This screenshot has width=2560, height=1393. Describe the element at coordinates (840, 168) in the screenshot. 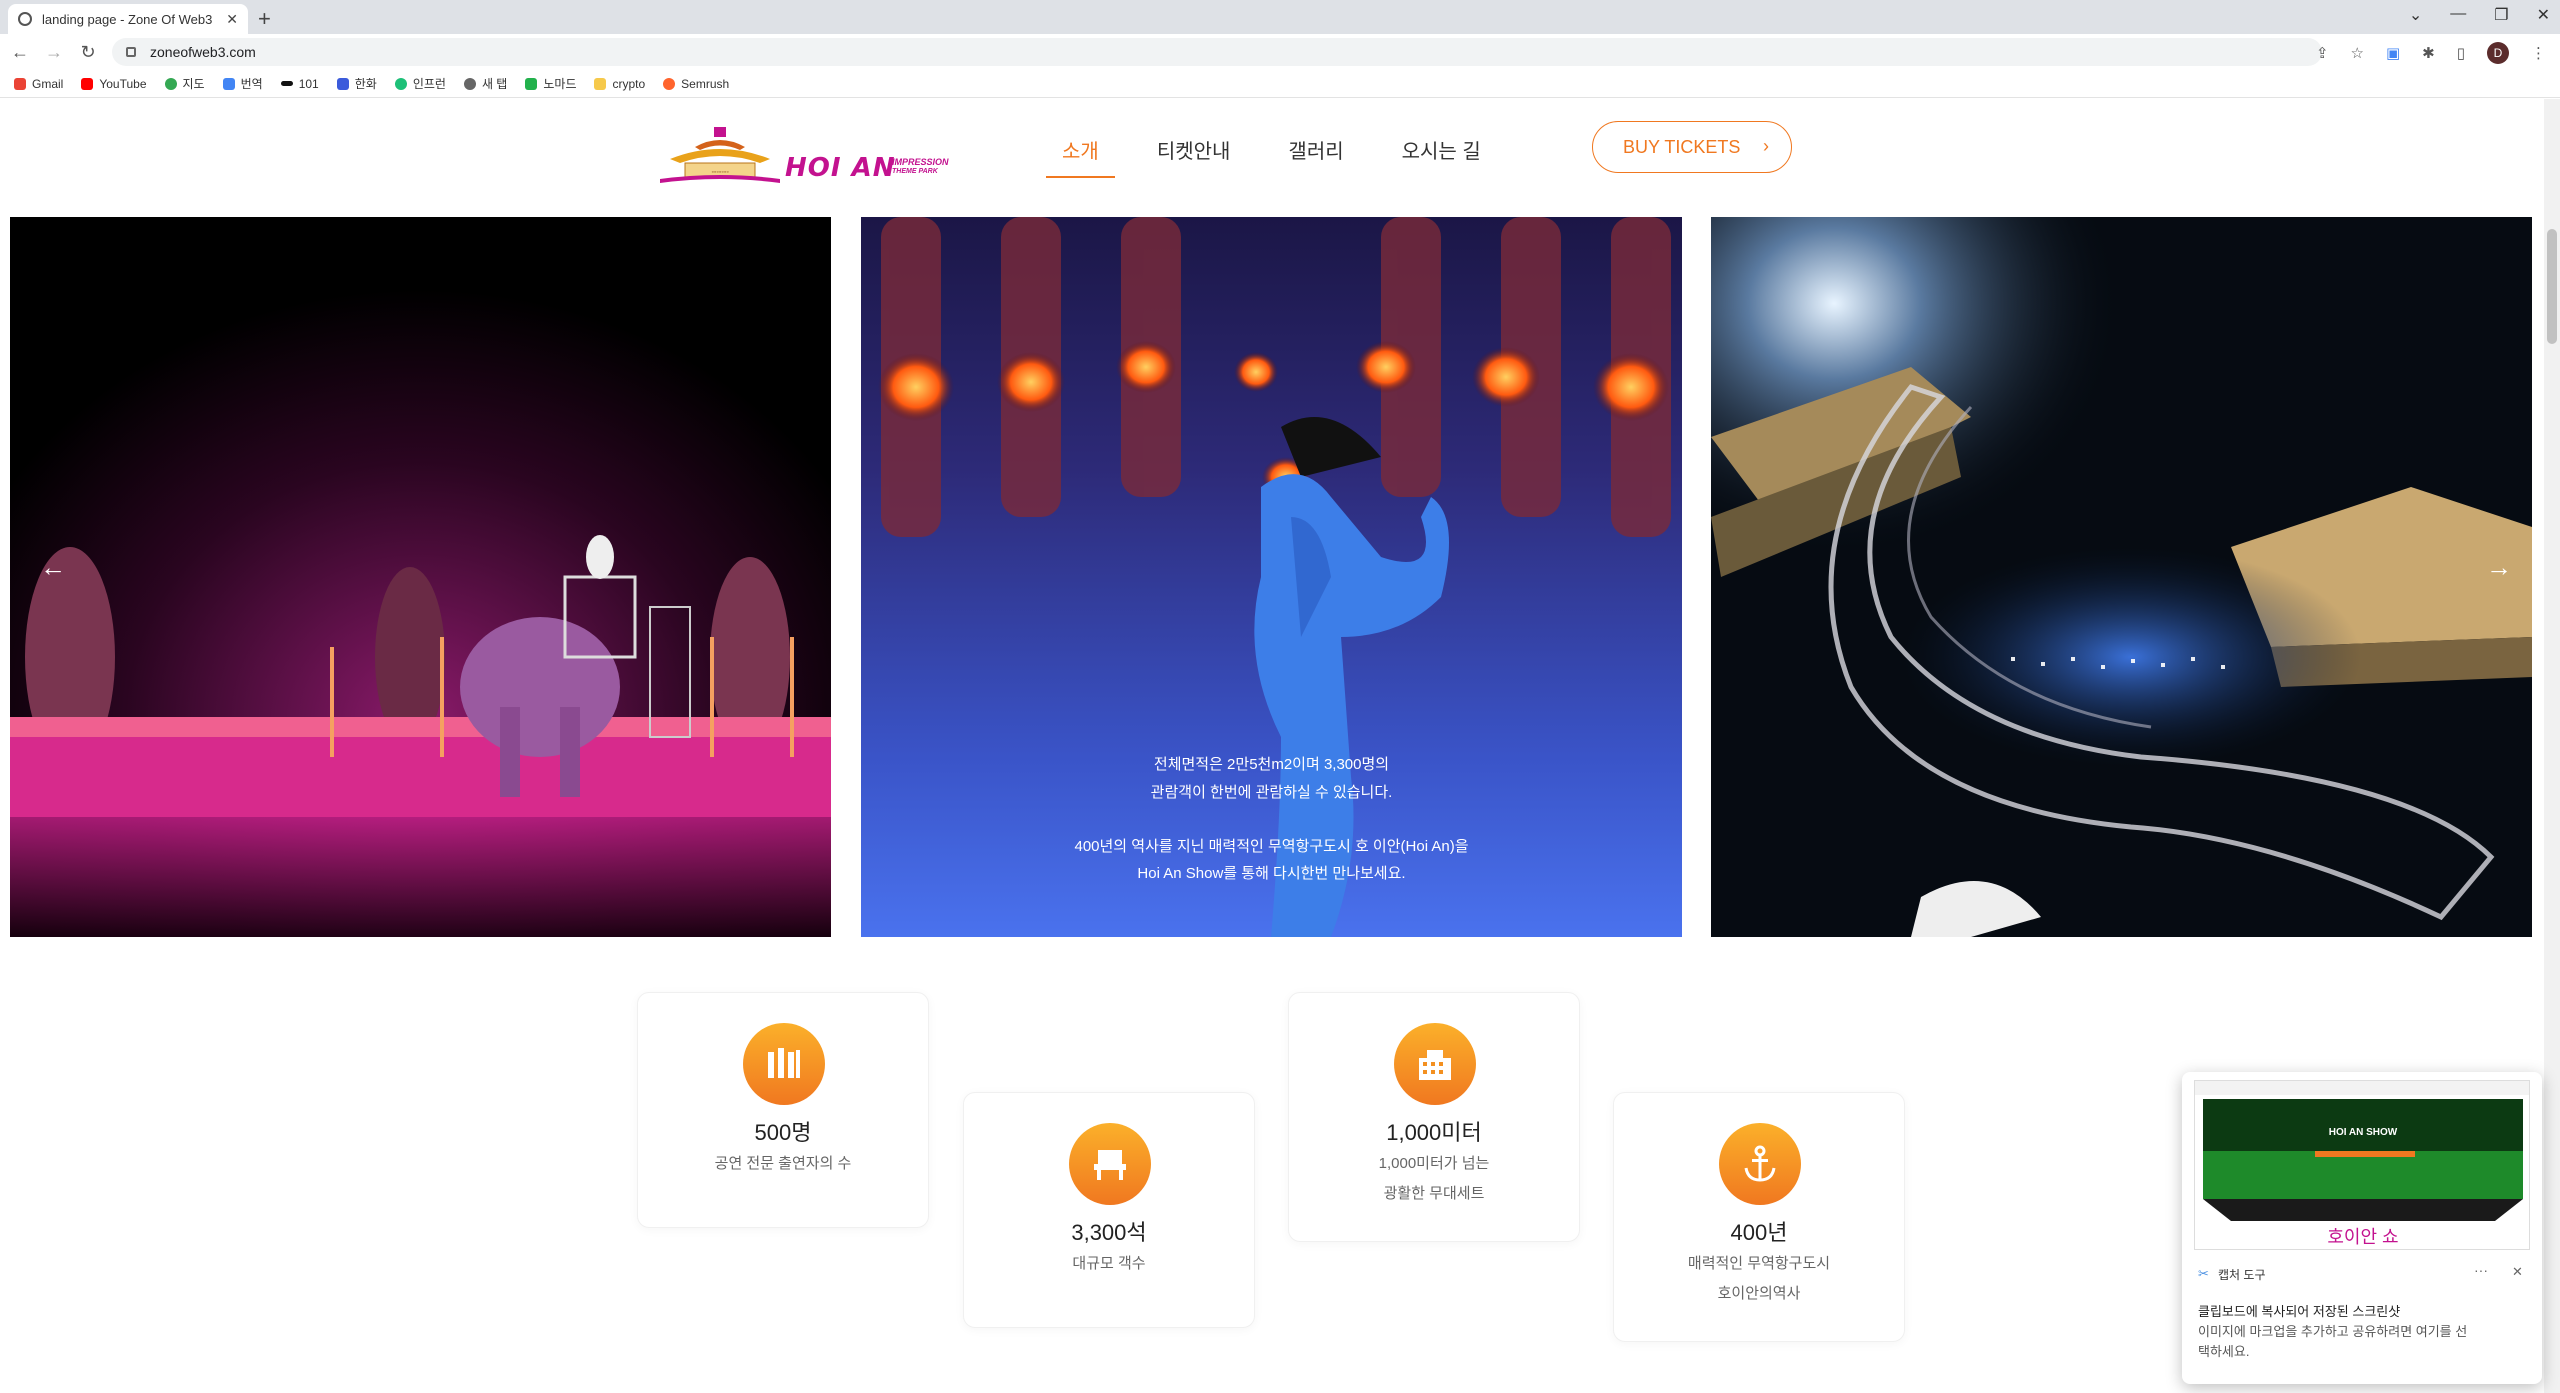

I see `logo-text: HOI AN` at that location.